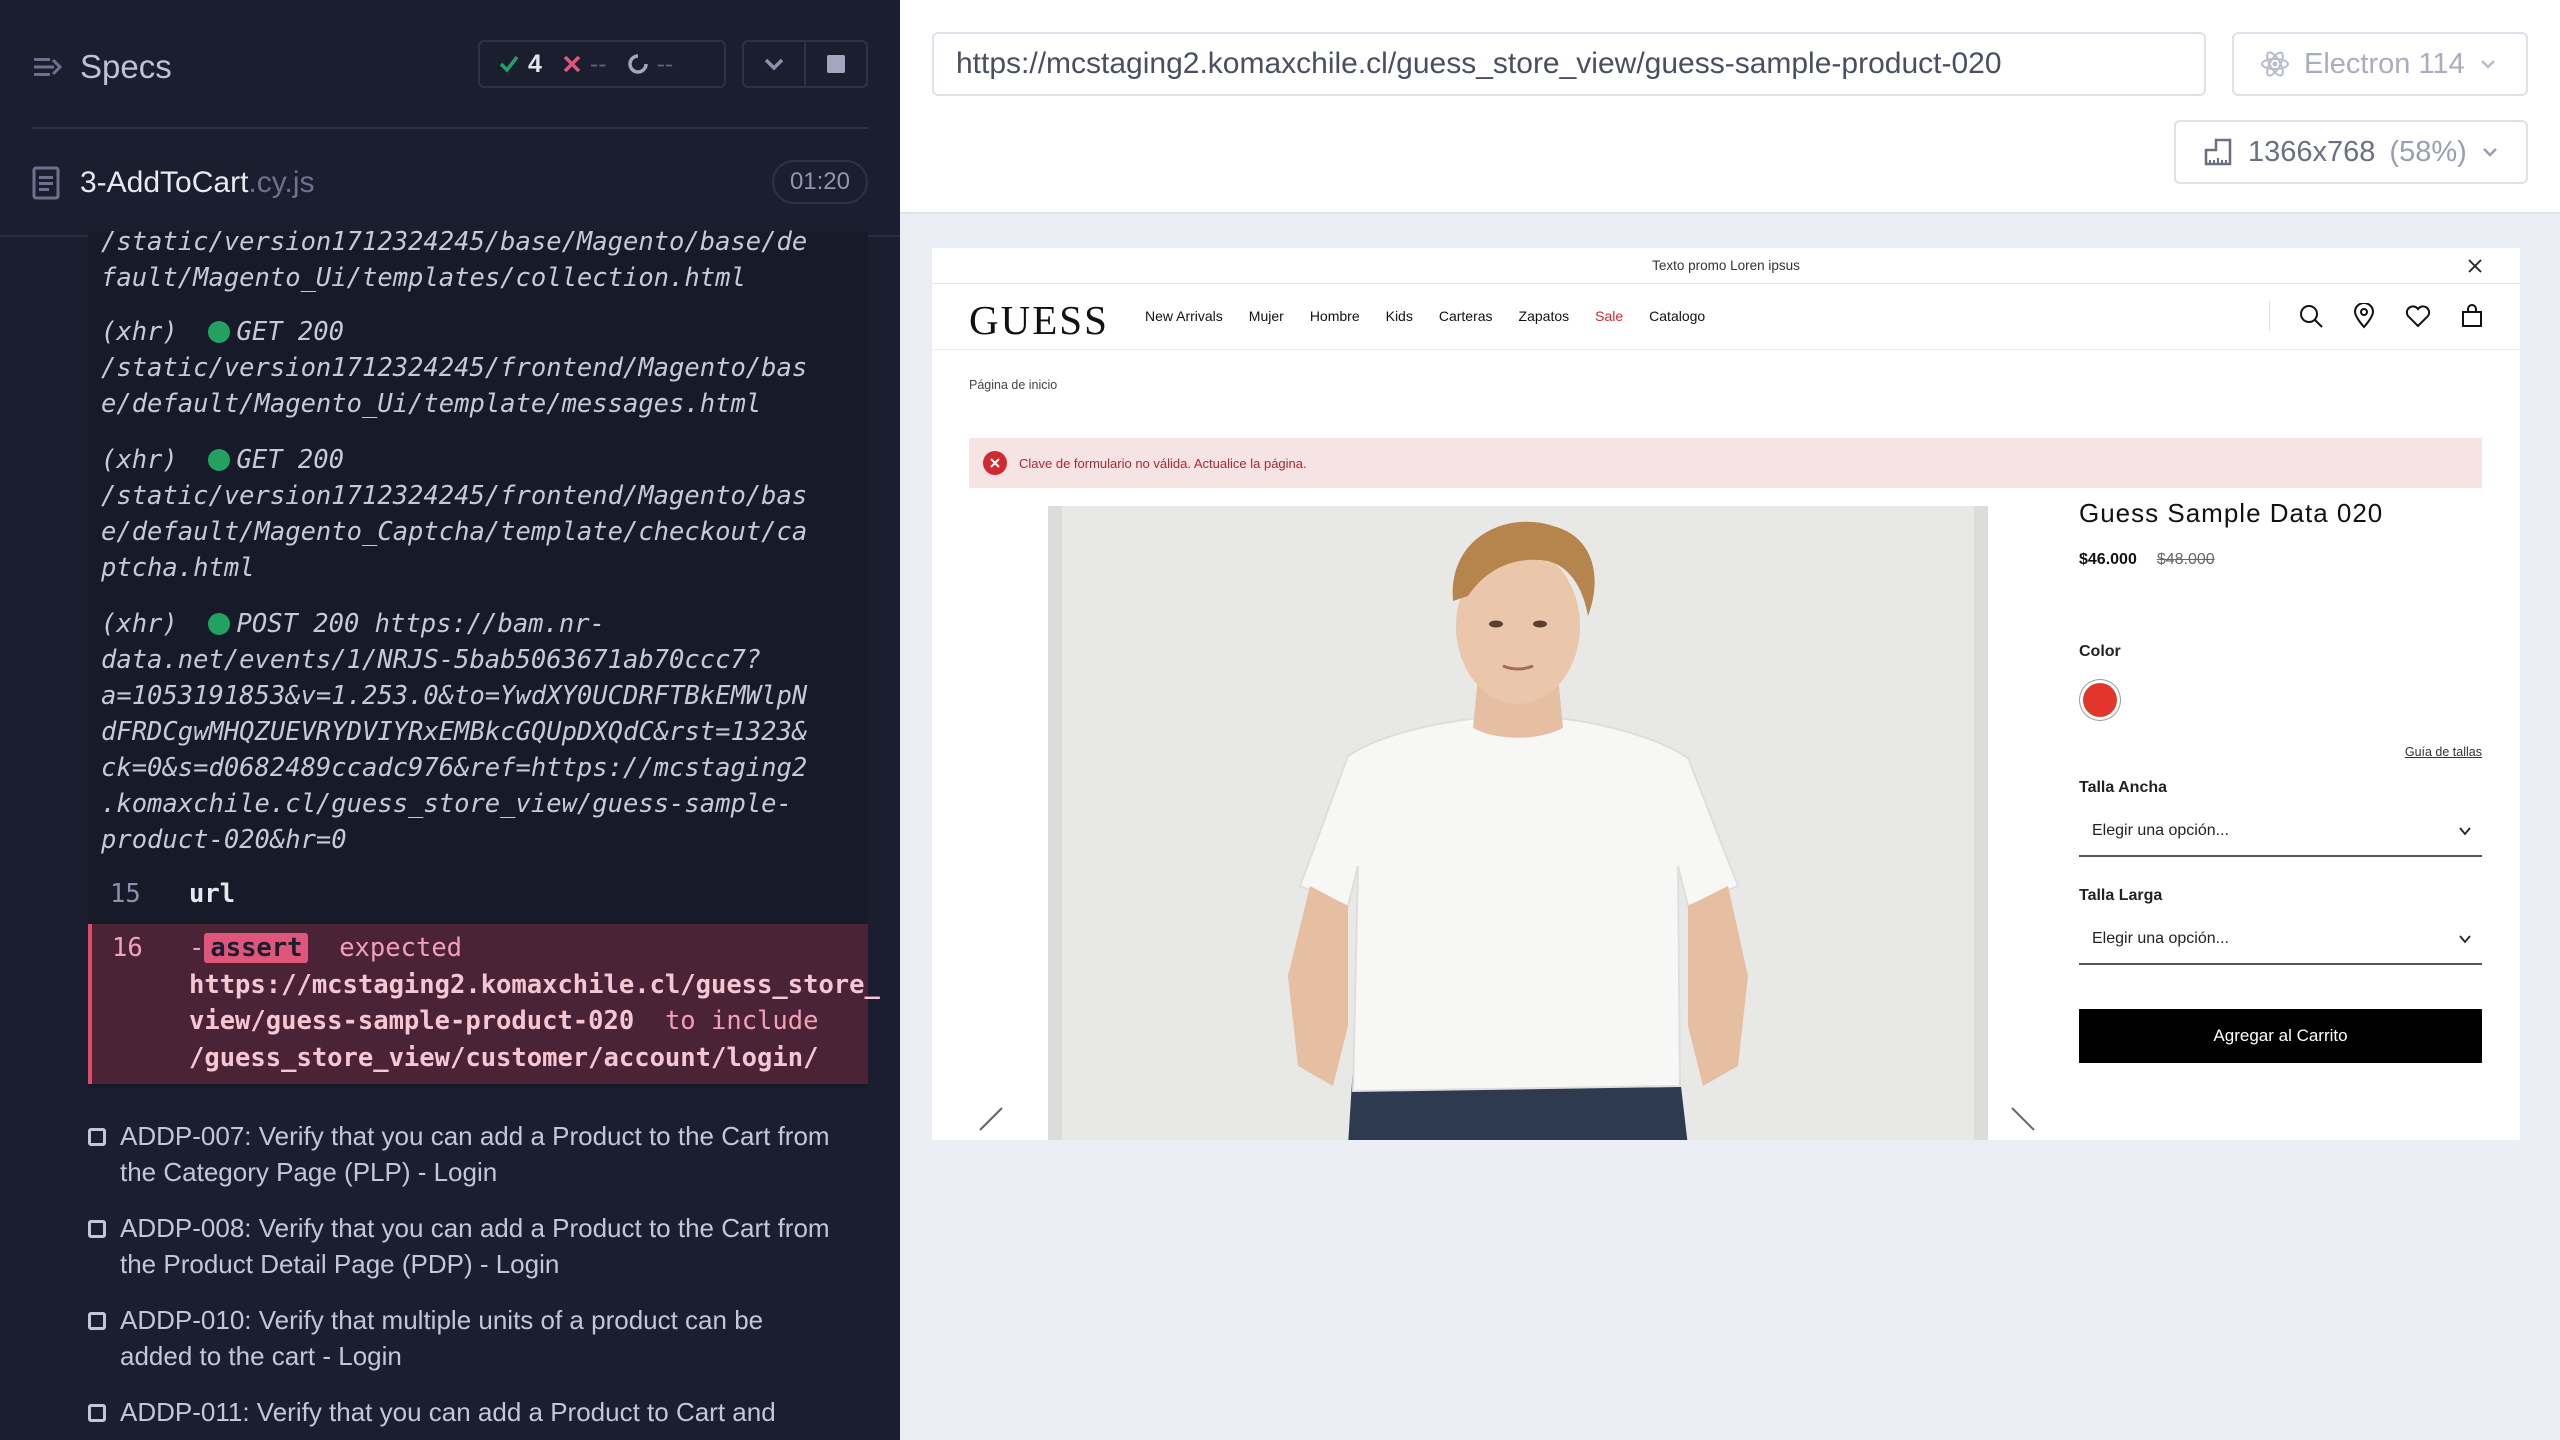 The width and height of the screenshot is (2560, 1440). Describe the element at coordinates (835, 64) in the screenshot. I see `stop-button` at that location.